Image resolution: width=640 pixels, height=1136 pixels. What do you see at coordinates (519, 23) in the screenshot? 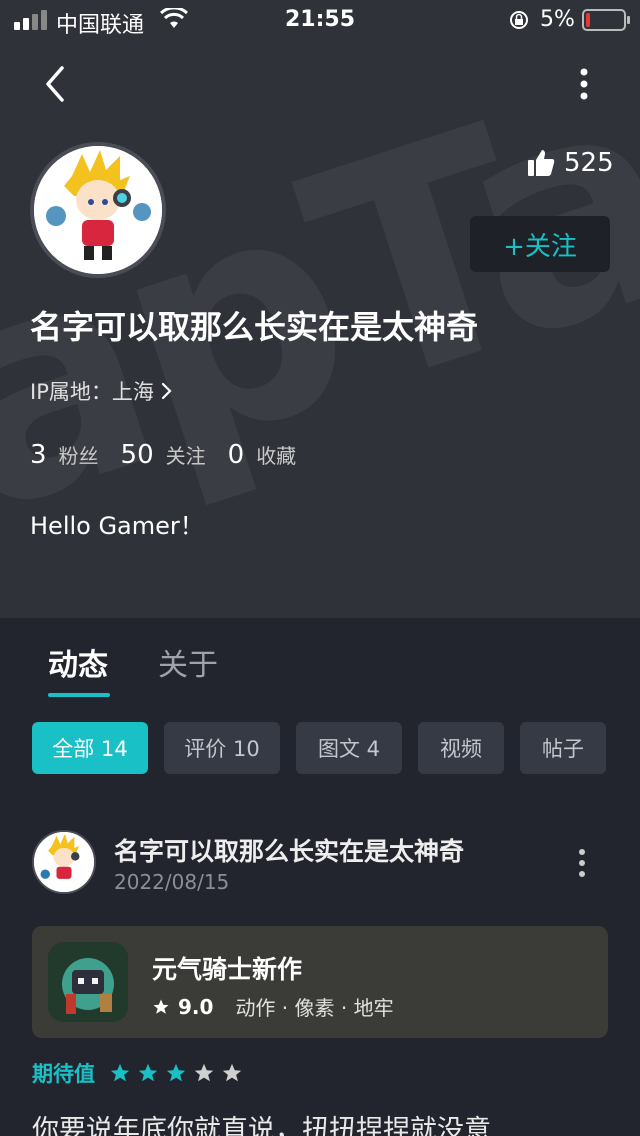
I see `rotation-lock-icon` at bounding box center [519, 23].